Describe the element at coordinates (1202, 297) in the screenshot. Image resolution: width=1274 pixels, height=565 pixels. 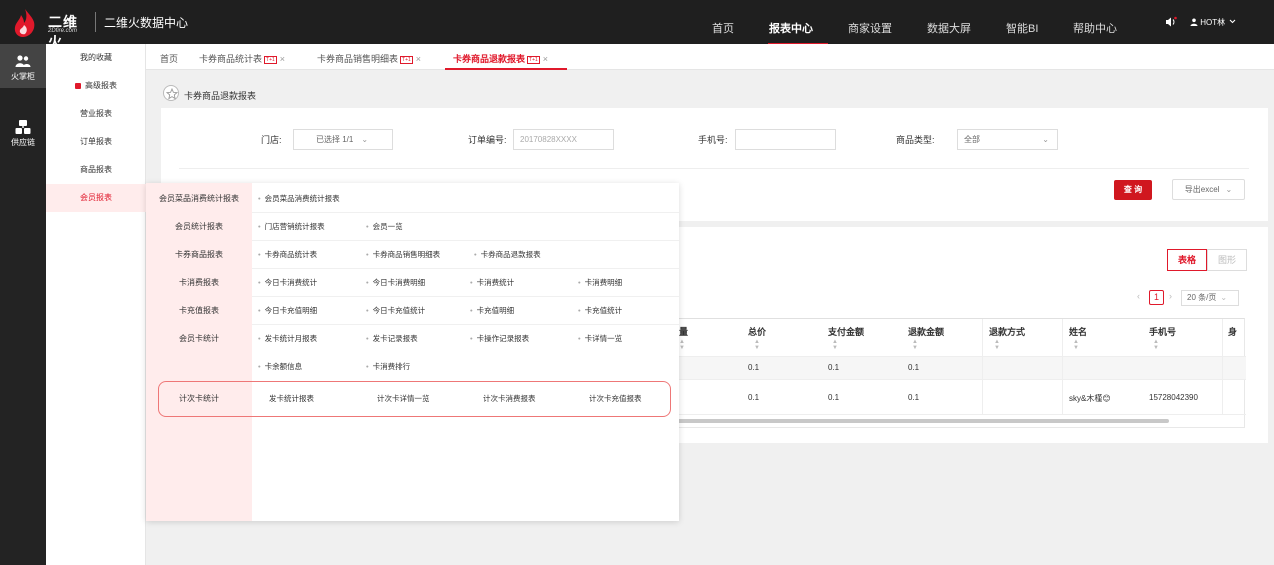
I see `page-size-value: 20 条/页` at that location.